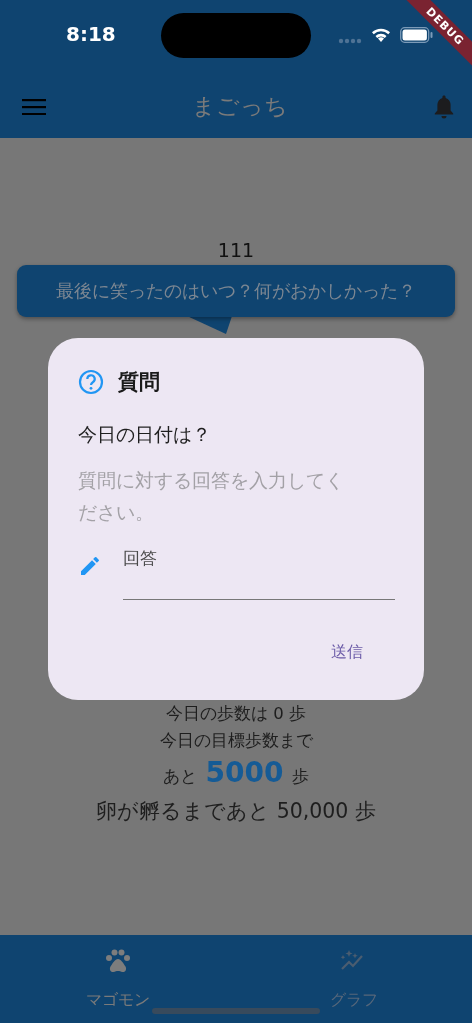 This screenshot has height=1023, width=472. Describe the element at coordinates (259, 573) in the screenshot. I see `answer-field: 回答` at that location.